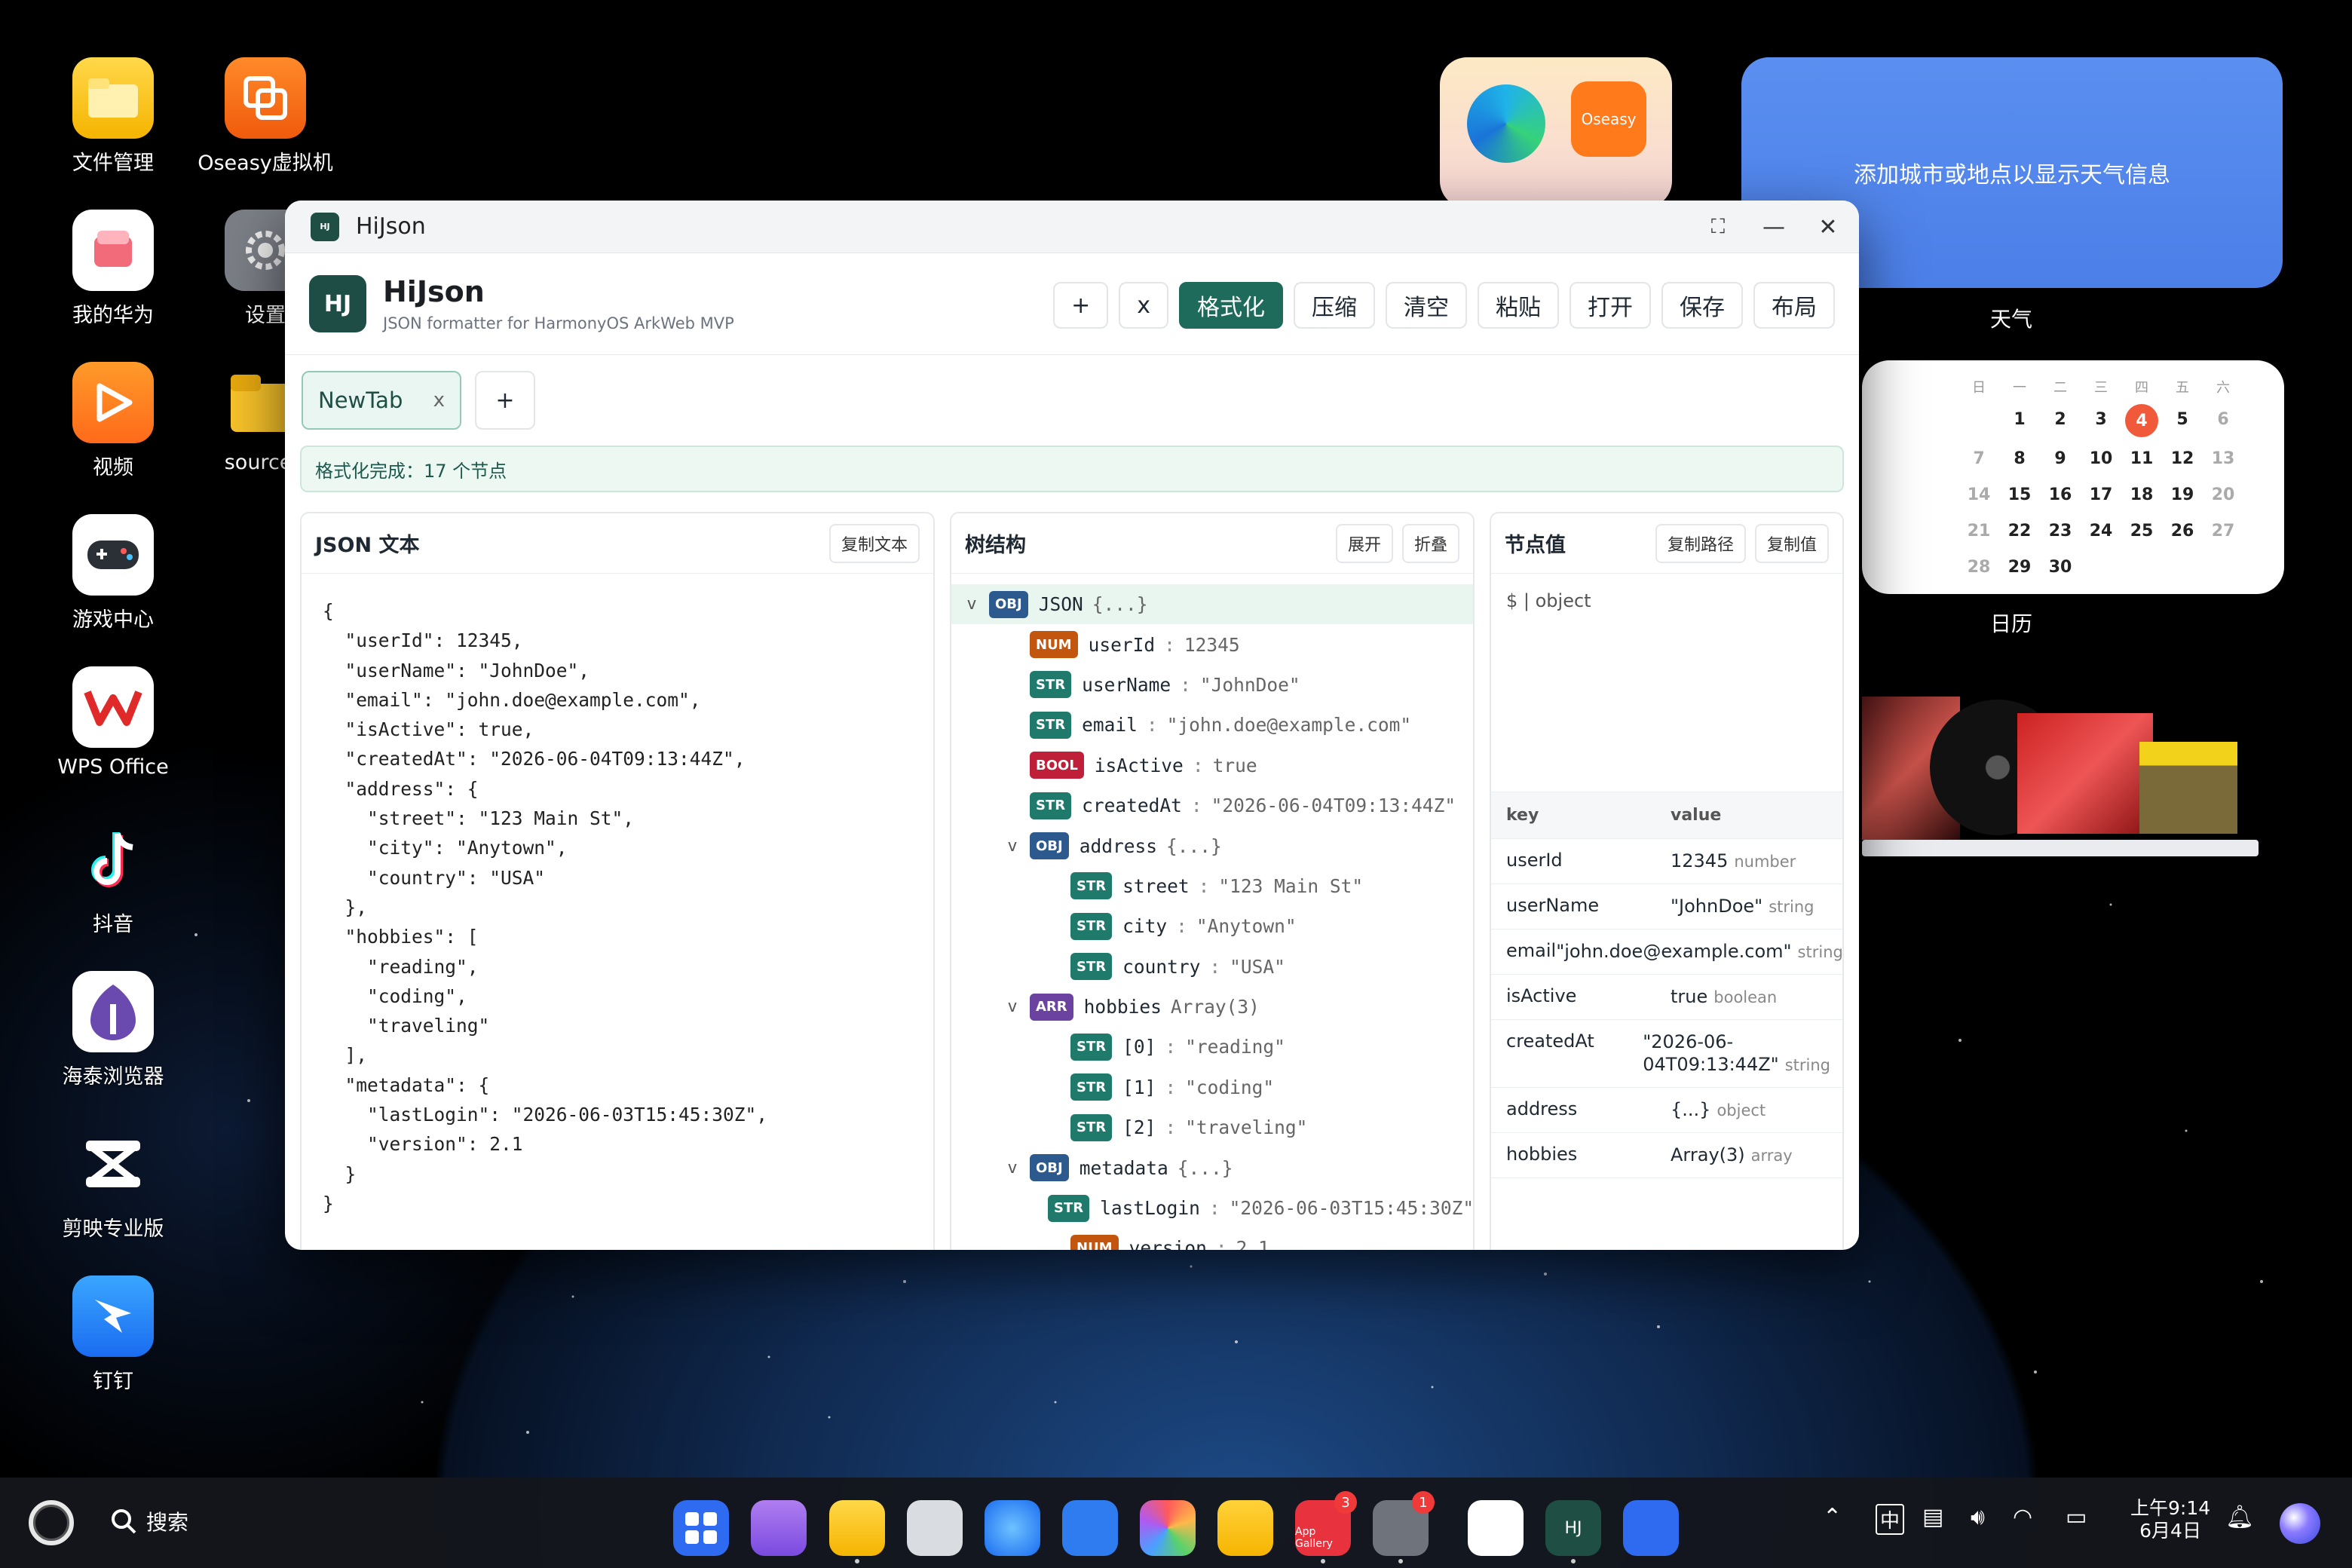 Image resolution: width=2352 pixels, height=1568 pixels. Describe the element at coordinates (113, 421) in the screenshot. I see `desktop-icon-video: 视频` at that location.